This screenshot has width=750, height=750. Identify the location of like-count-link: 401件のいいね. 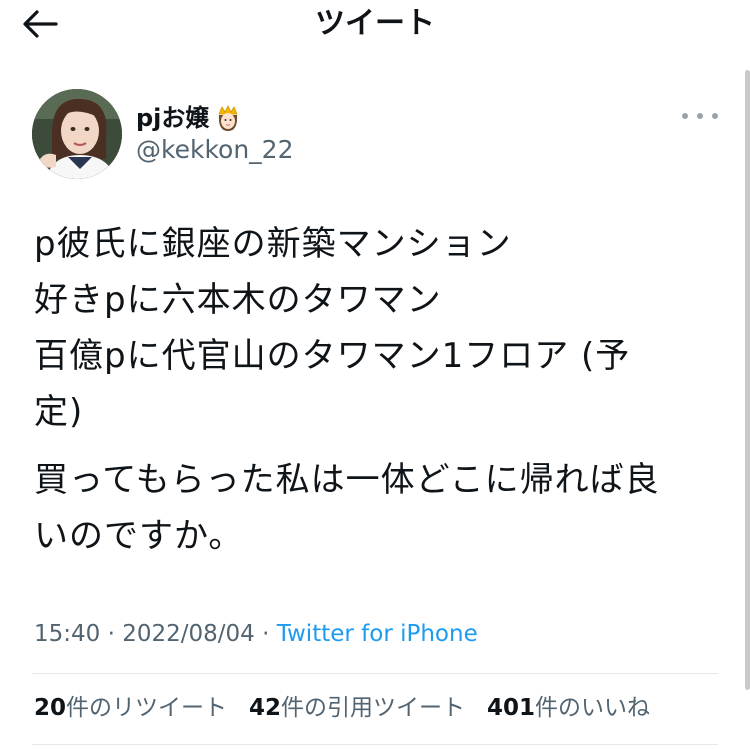
(568, 708).